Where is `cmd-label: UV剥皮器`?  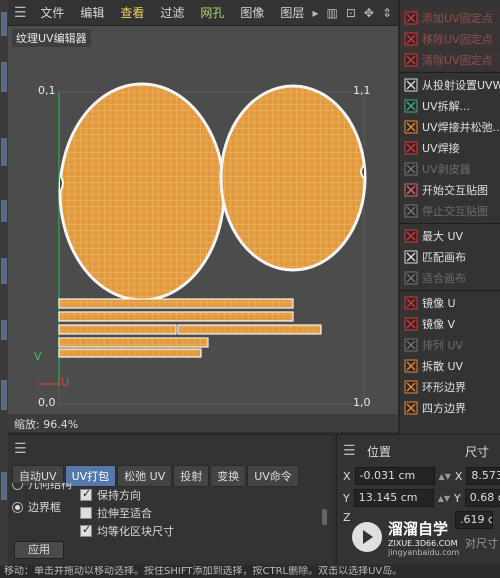
cmd-label: UV剥皮器 is located at coordinates (446, 169).